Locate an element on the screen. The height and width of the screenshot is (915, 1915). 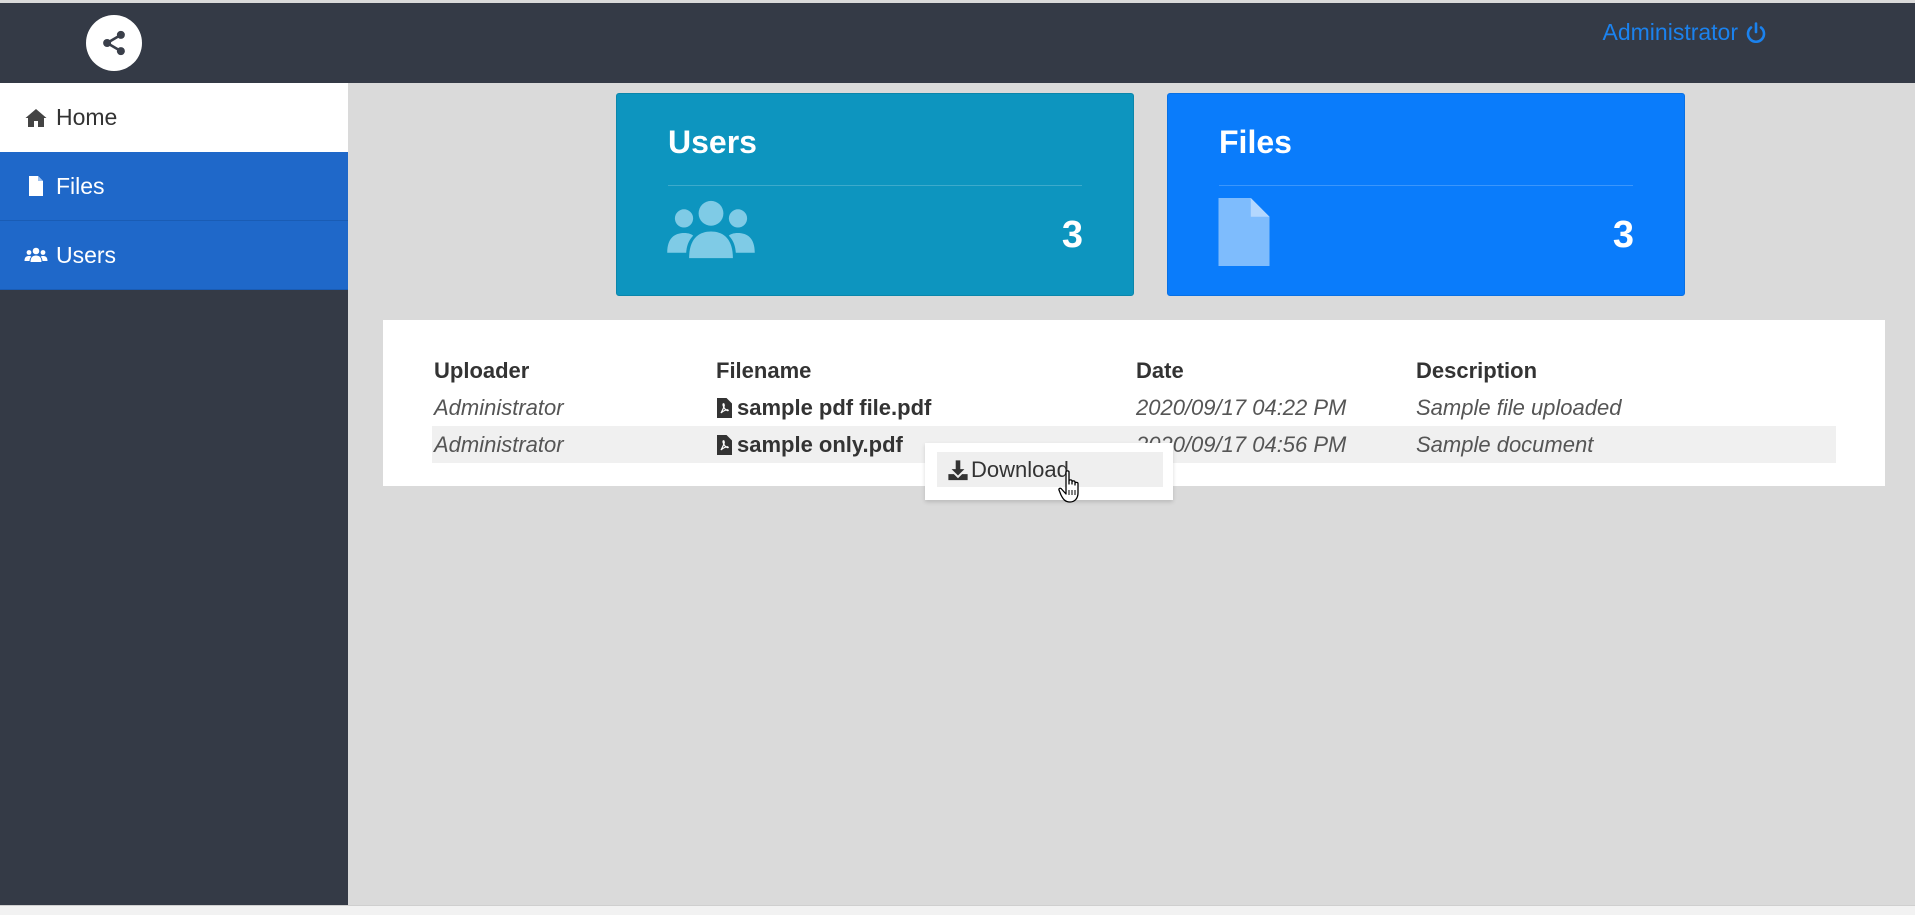
window-bottom-edge is located at coordinates (957, 910).